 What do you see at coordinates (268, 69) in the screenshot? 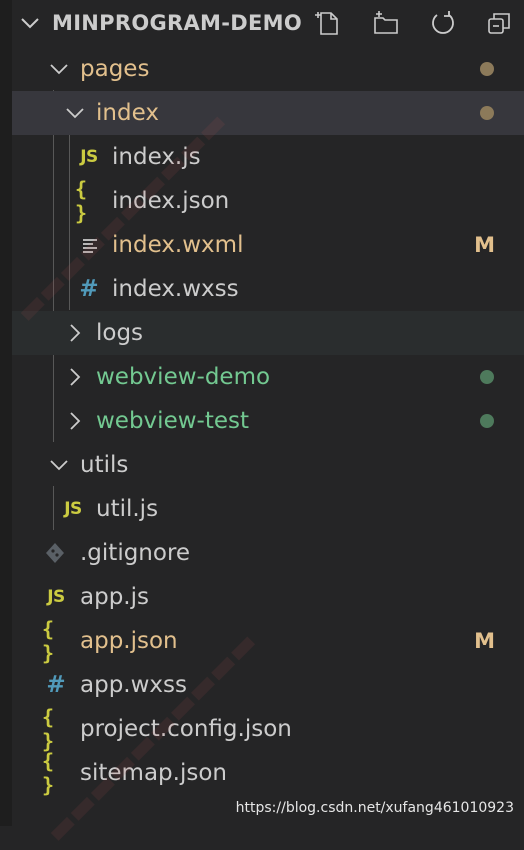
I see `tree-folder-pages: pages` at bounding box center [268, 69].